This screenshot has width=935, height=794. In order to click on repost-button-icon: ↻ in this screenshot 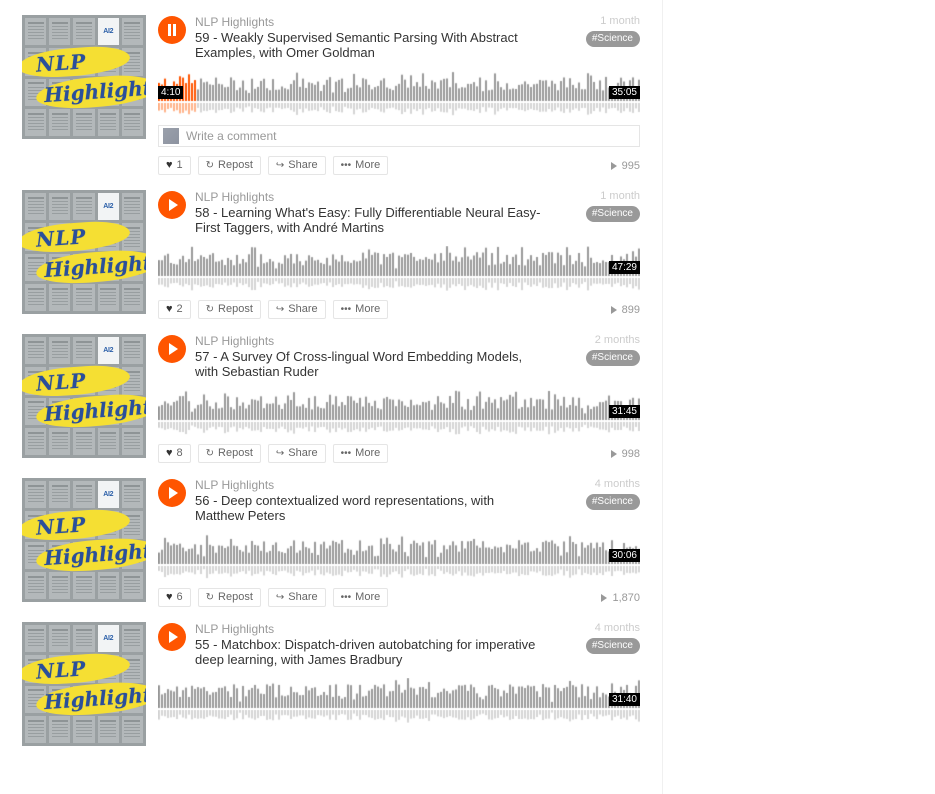, I will do `click(210, 309)`.